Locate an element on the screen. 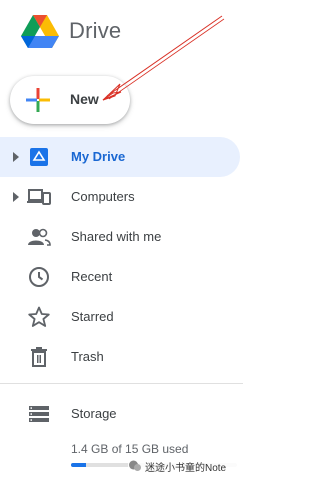 This screenshot has height=481, width=320. storage-usage-fill is located at coordinates (79, 465).